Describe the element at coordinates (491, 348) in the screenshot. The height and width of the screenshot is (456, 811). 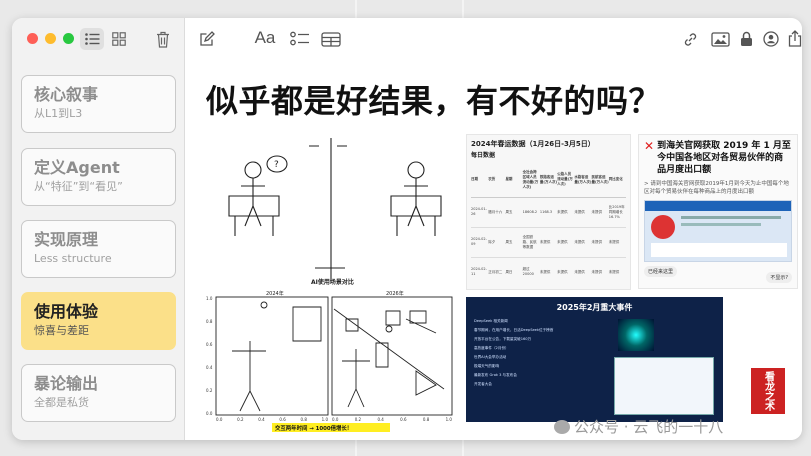
I see `list-item: 高热度事件（2月份）` at that location.